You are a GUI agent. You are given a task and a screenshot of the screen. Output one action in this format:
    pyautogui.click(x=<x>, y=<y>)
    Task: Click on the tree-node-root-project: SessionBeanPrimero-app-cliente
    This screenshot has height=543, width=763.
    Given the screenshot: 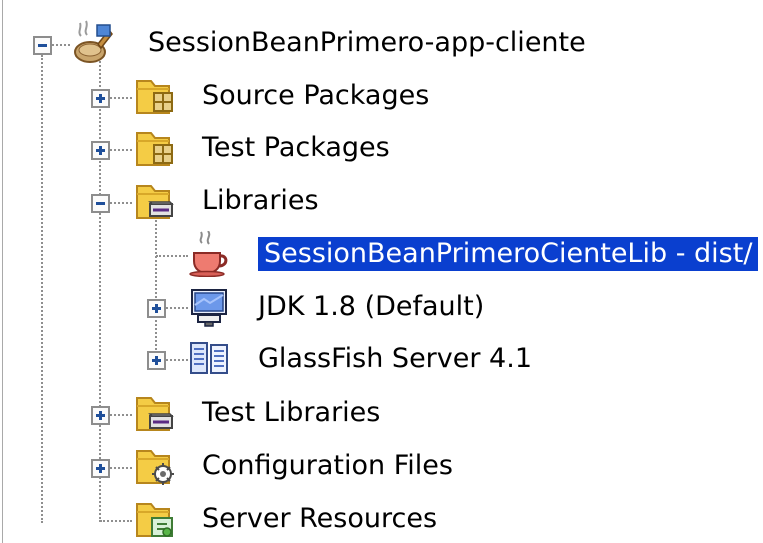 What is the action you would take?
    pyautogui.click(x=350, y=43)
    